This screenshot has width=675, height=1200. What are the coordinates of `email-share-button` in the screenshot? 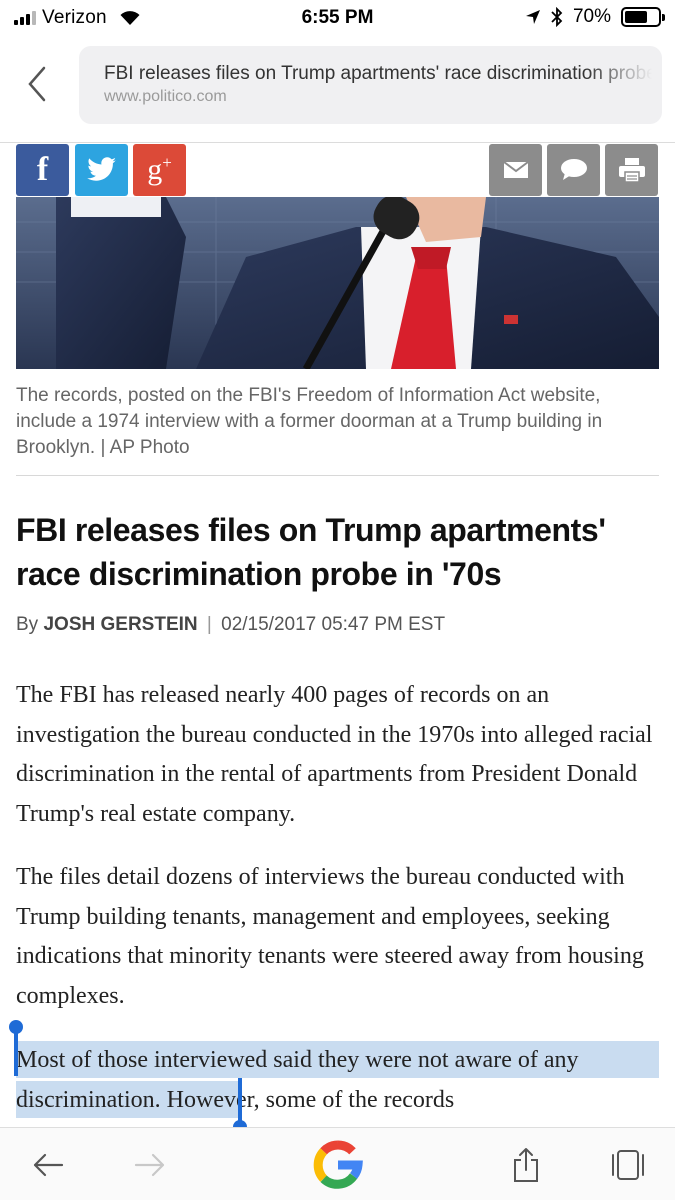 It's located at (515, 170).